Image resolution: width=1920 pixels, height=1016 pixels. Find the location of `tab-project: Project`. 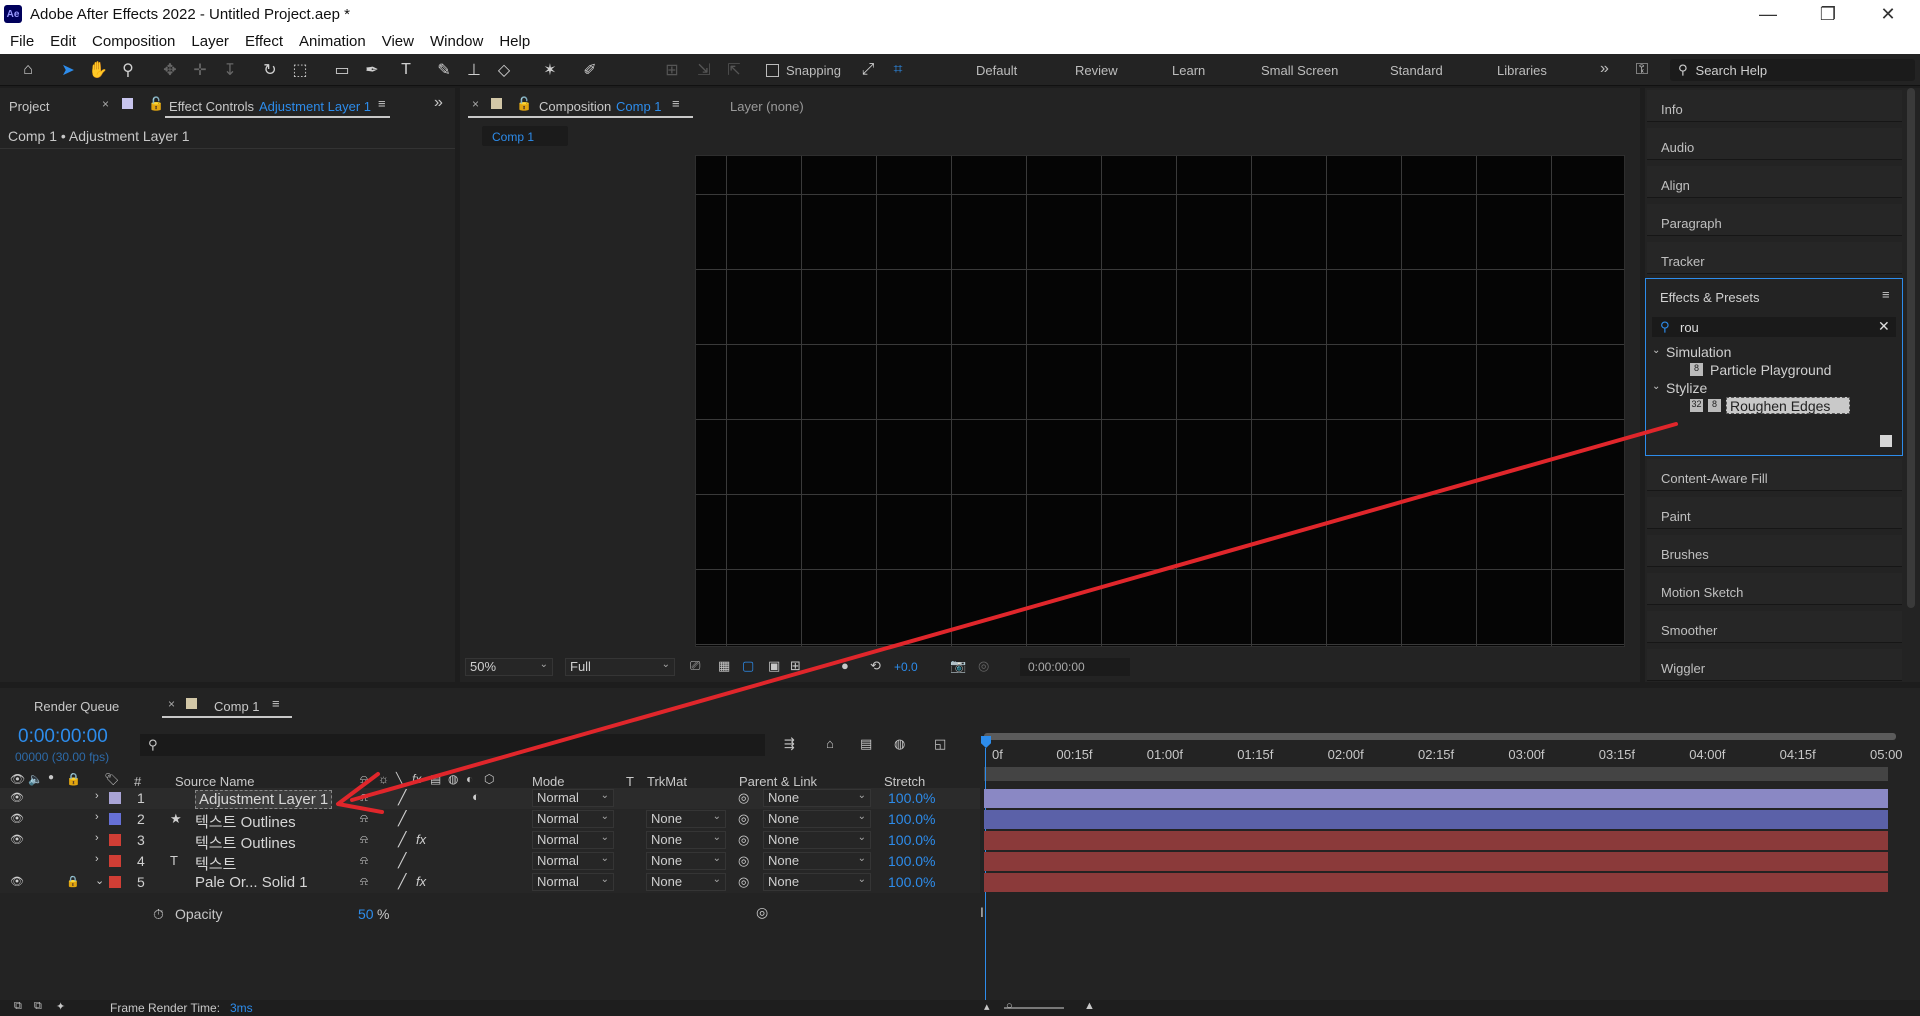

tab-project: Project is located at coordinates (29, 106).